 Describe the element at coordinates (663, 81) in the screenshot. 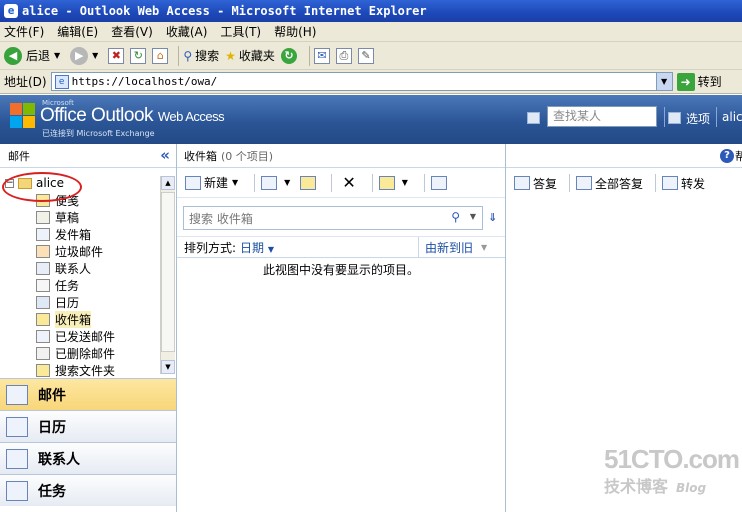

I see `address-dropdown-icon: ▼` at that location.